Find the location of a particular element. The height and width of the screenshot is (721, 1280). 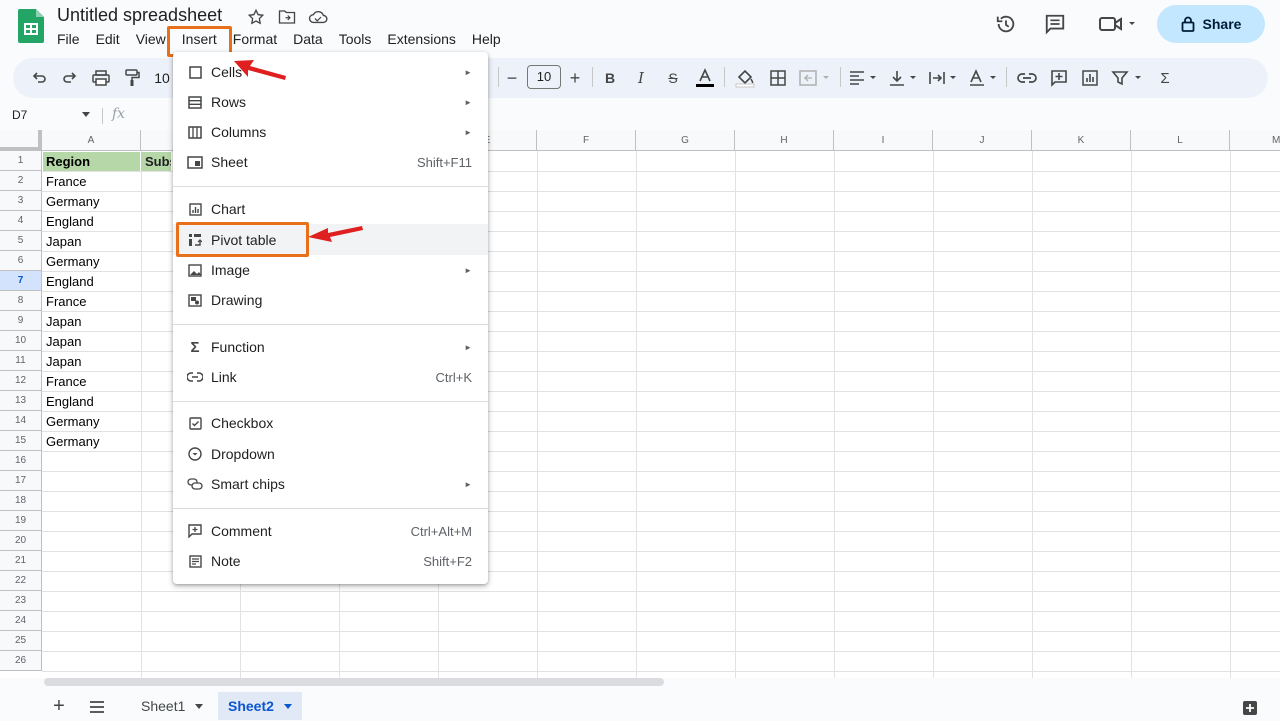

insert-chart-icon is located at coordinates (1090, 78).